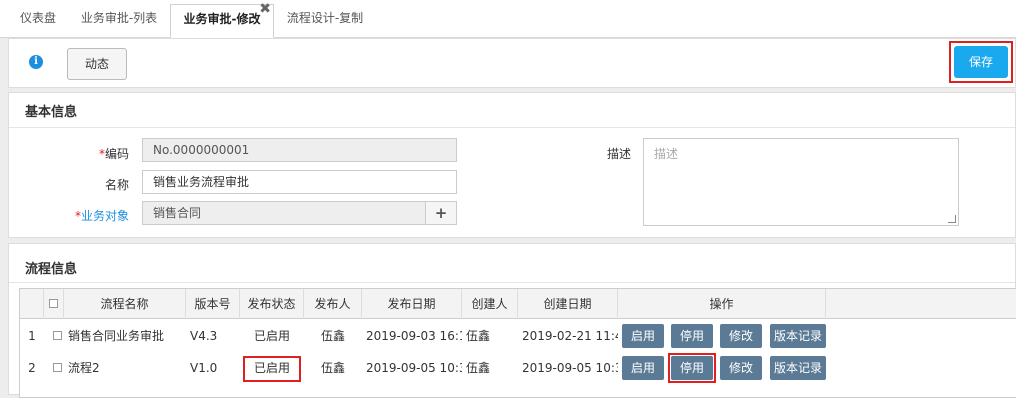 This screenshot has width=1016, height=398. Describe the element at coordinates (692, 336) in the screenshot. I see `disable-button: 停用` at that location.